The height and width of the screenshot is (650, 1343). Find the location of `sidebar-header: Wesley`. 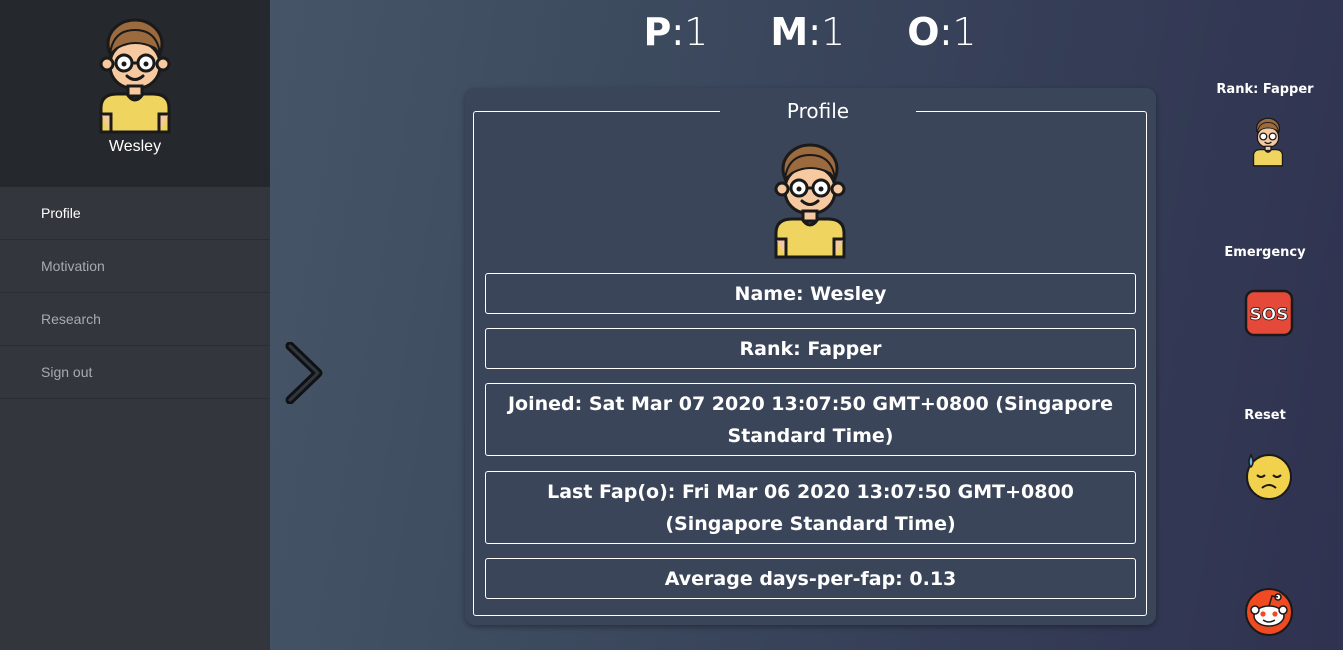

sidebar-header: Wesley is located at coordinates (135, 93).